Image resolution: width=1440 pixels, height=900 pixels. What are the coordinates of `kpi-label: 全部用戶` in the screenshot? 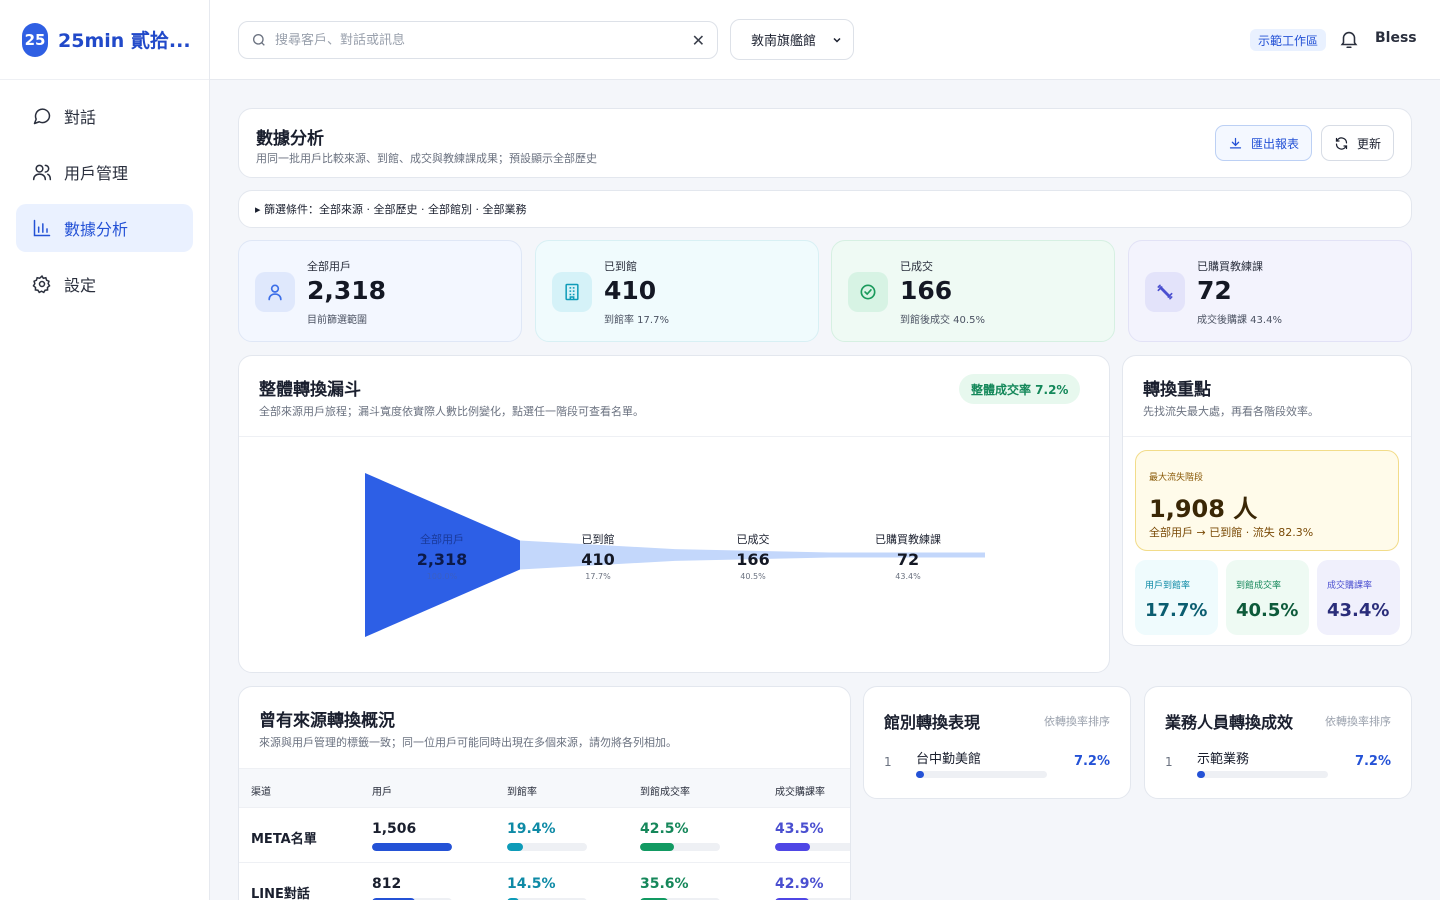 It's located at (329, 266).